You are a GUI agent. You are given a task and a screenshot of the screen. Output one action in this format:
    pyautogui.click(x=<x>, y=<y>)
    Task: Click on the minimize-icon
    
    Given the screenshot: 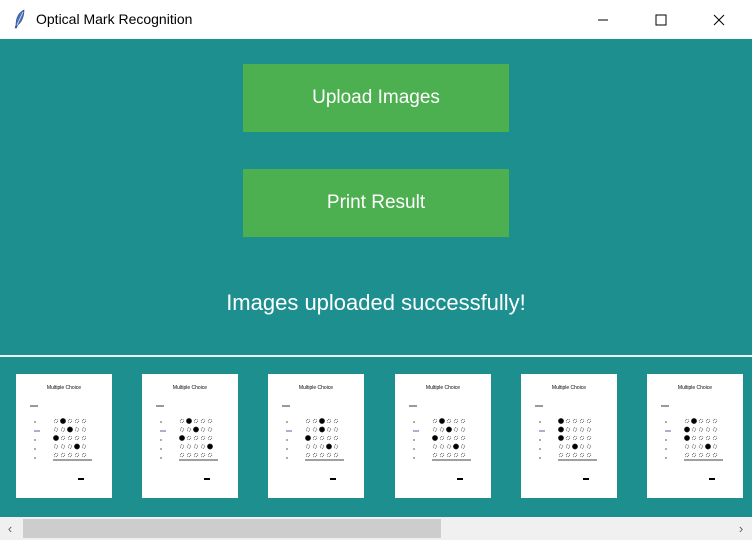 What is the action you would take?
    pyautogui.click(x=603, y=19)
    